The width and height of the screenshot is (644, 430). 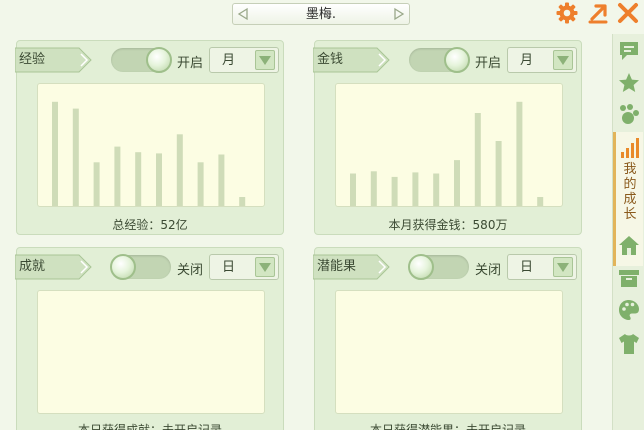 What do you see at coordinates (629, 310) in the screenshot?
I see `palette-icon` at bounding box center [629, 310].